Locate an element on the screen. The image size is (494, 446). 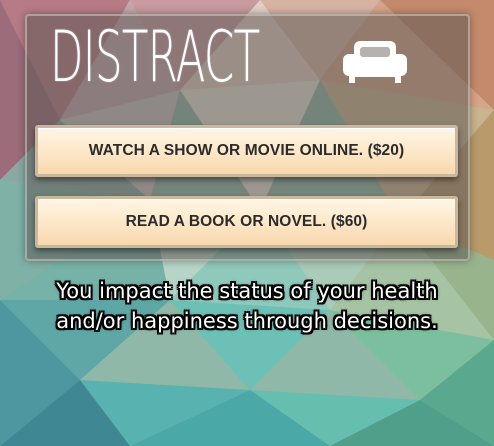
choice-button-watch-show: WATCH A SHOW OR MOVIE ONLINE. ($20) is located at coordinates (246, 151).